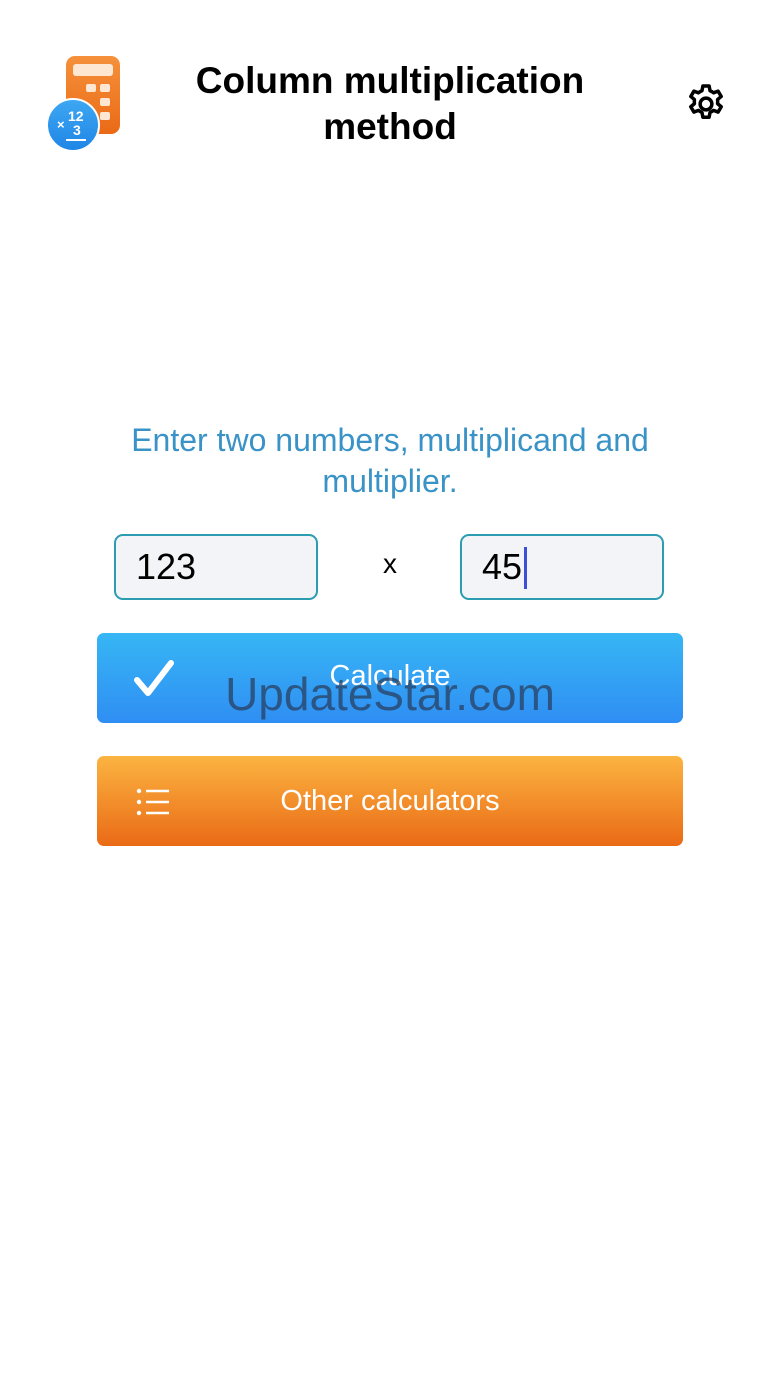 This screenshot has width=780, height=1387. What do you see at coordinates (390, 103) in the screenshot?
I see `page-title: Column multiplication method` at bounding box center [390, 103].